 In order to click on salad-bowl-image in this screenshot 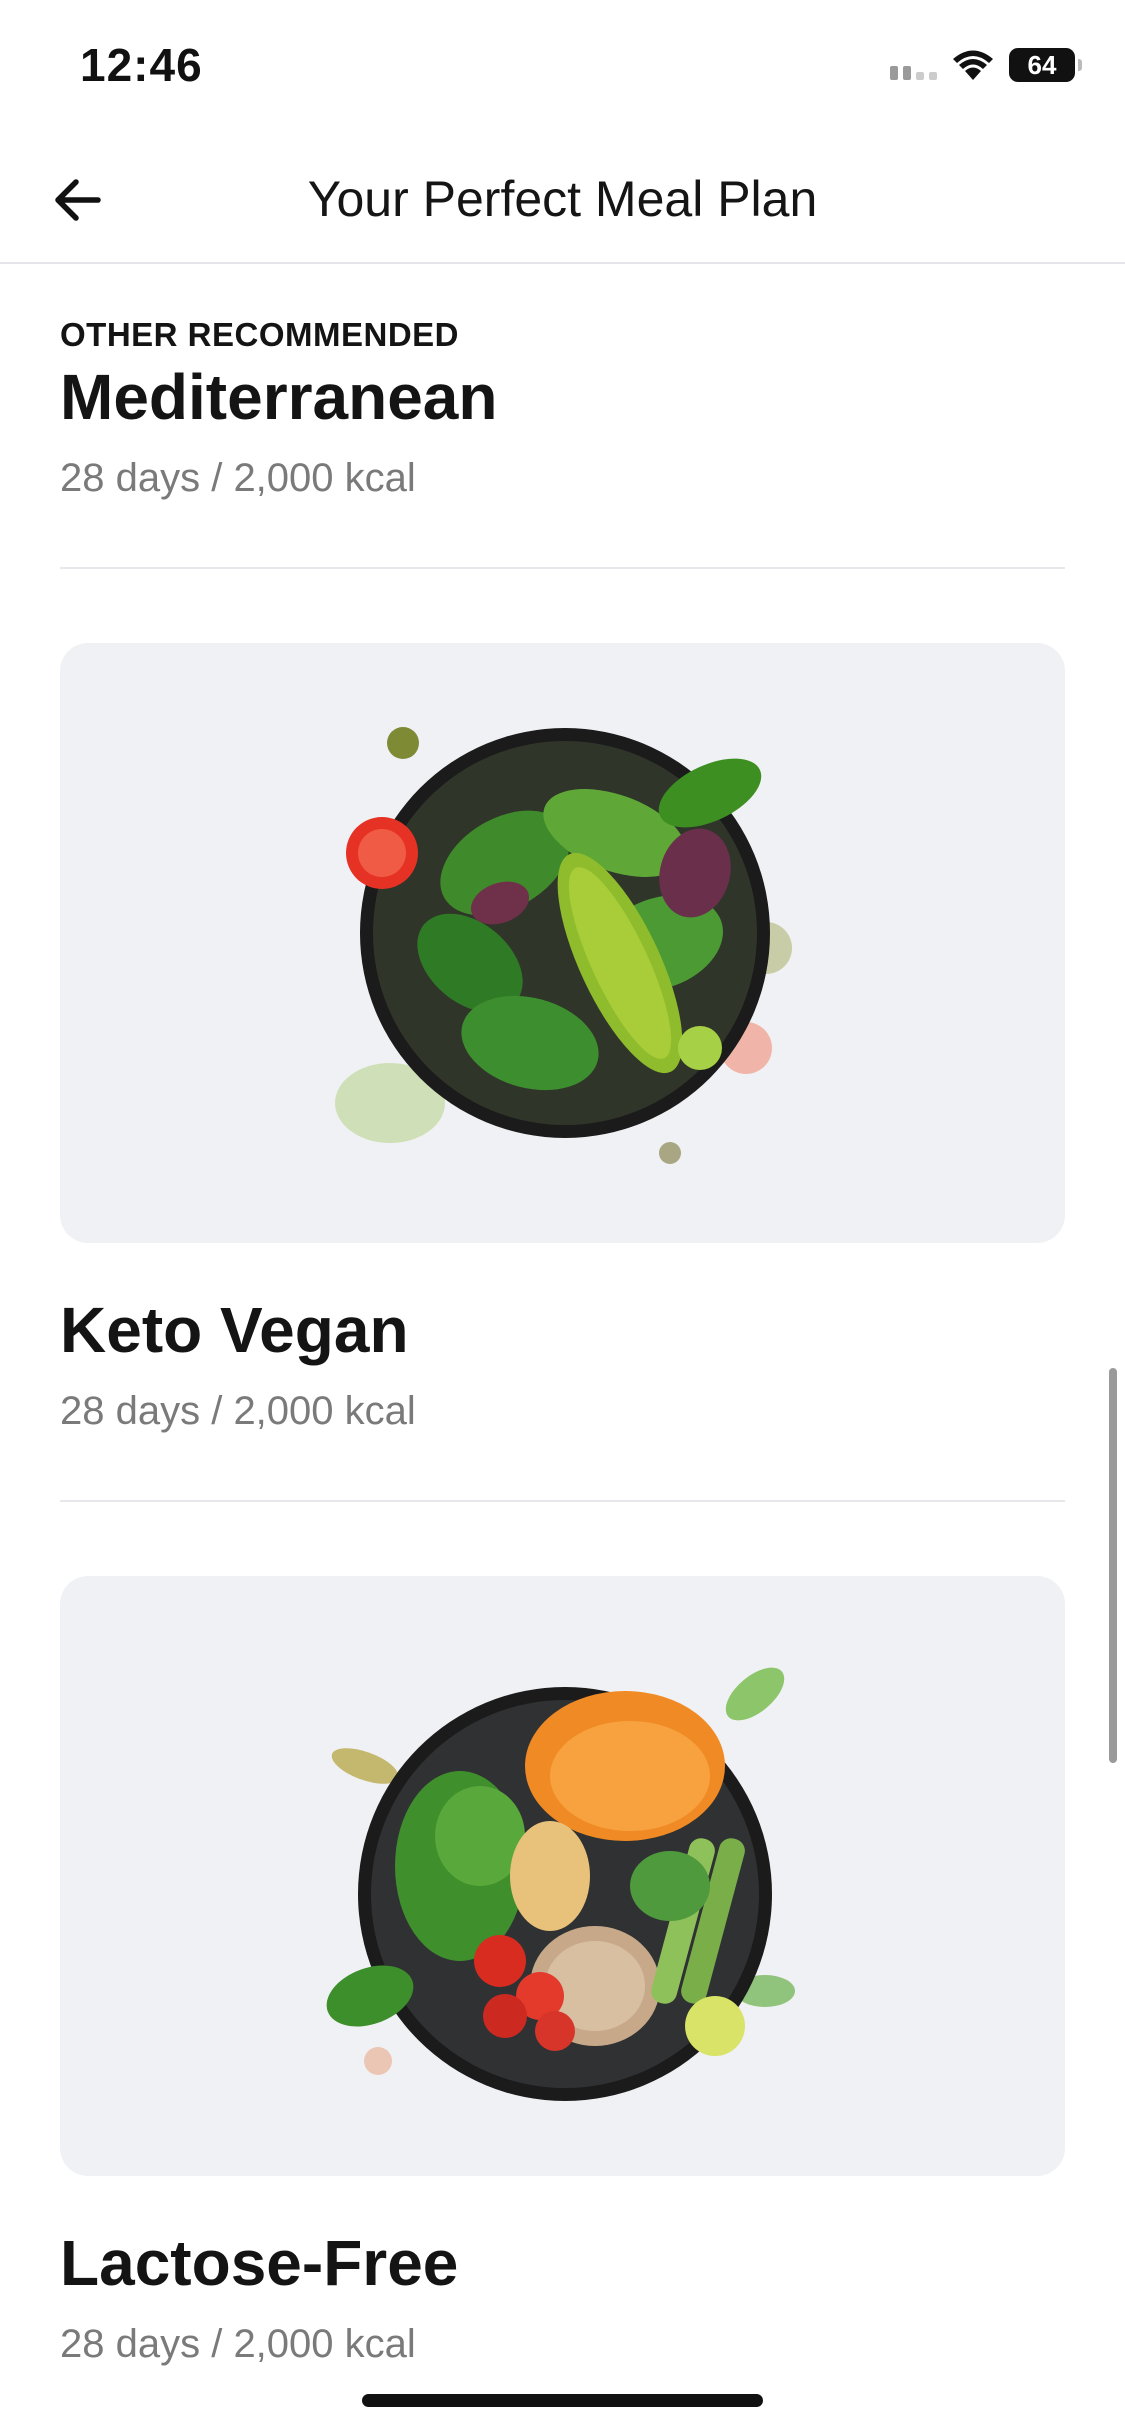, I will do `click(563, 945)`.